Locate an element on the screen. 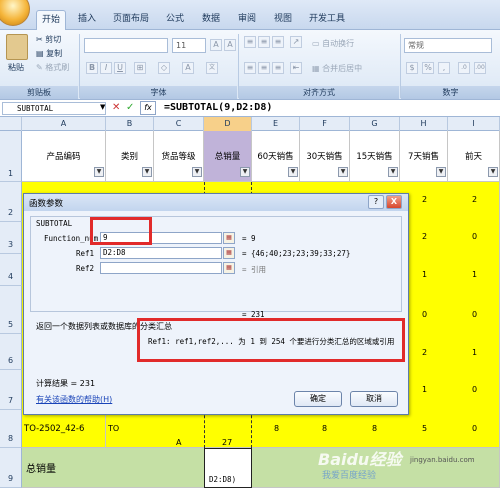 Image resolution: width=500 pixels, height=488 pixels. column-header-selected: D is located at coordinates (228, 124).